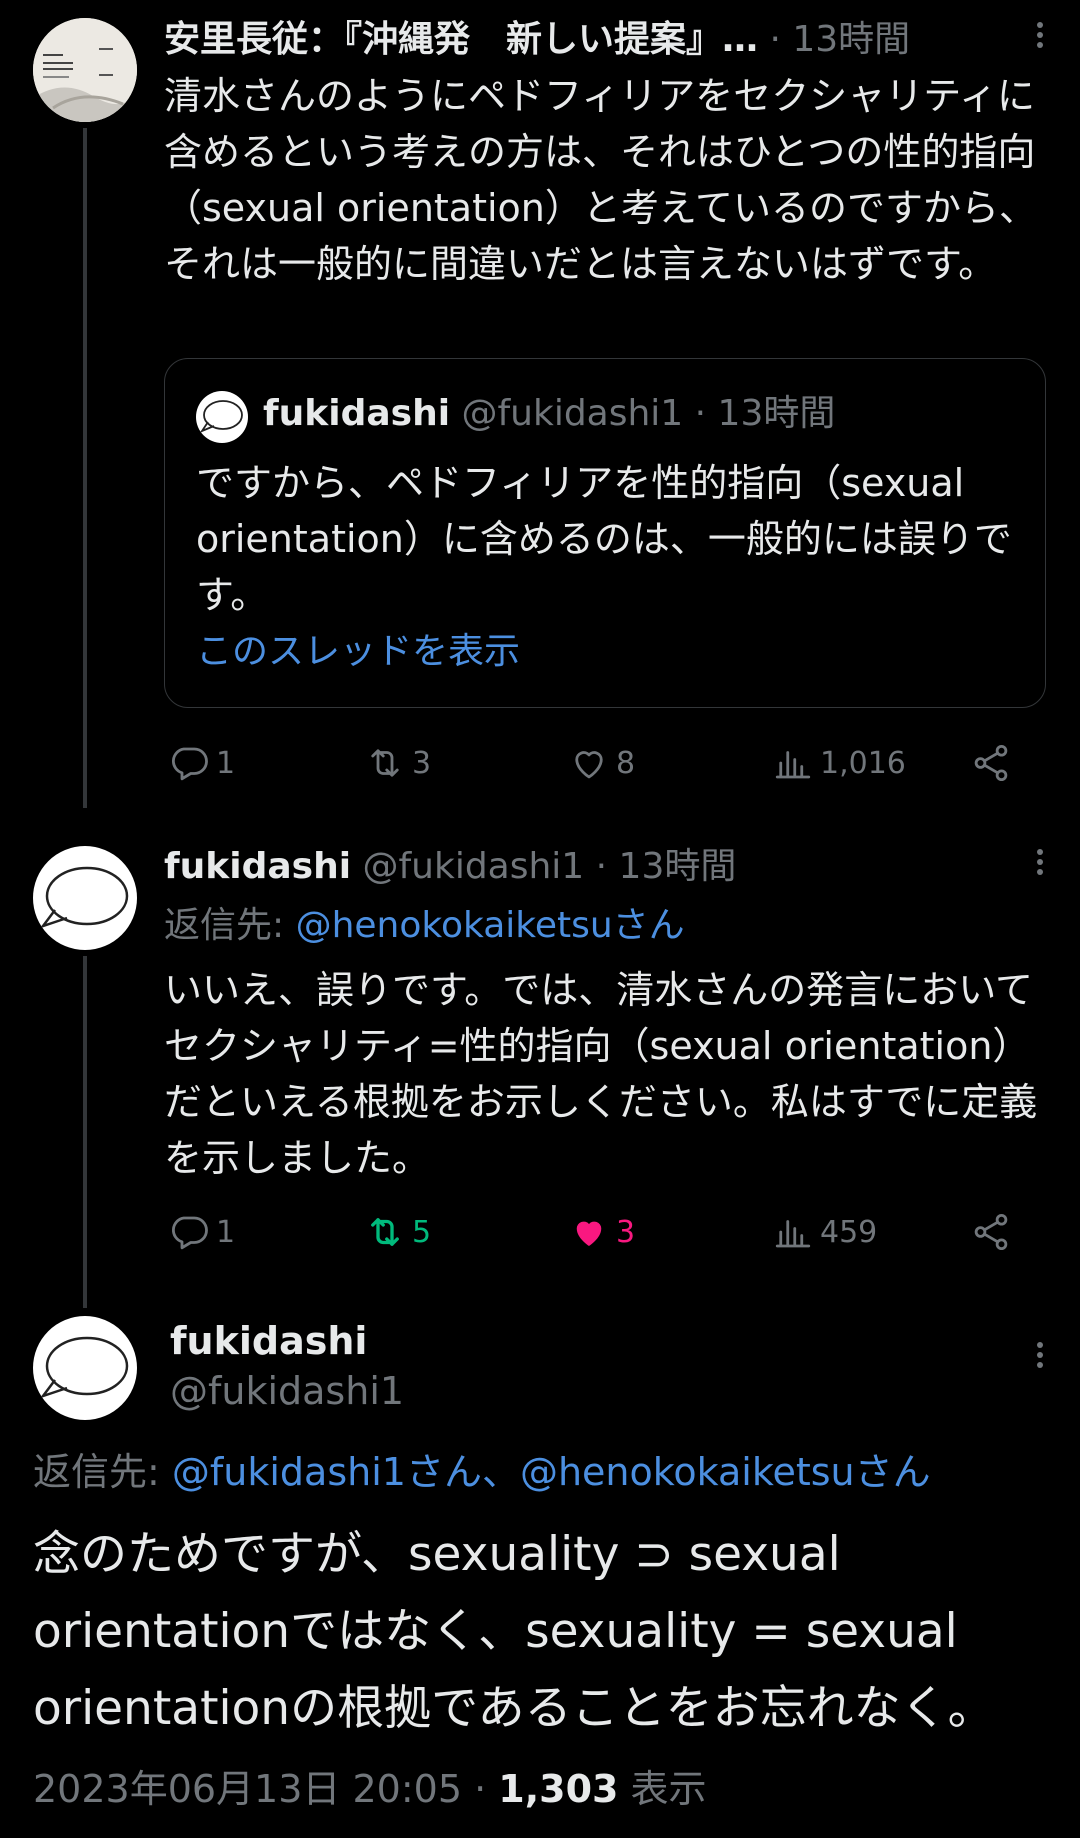 The width and height of the screenshot is (1080, 1838). What do you see at coordinates (222, 417) in the screenshot?
I see `quote-avatar` at bounding box center [222, 417].